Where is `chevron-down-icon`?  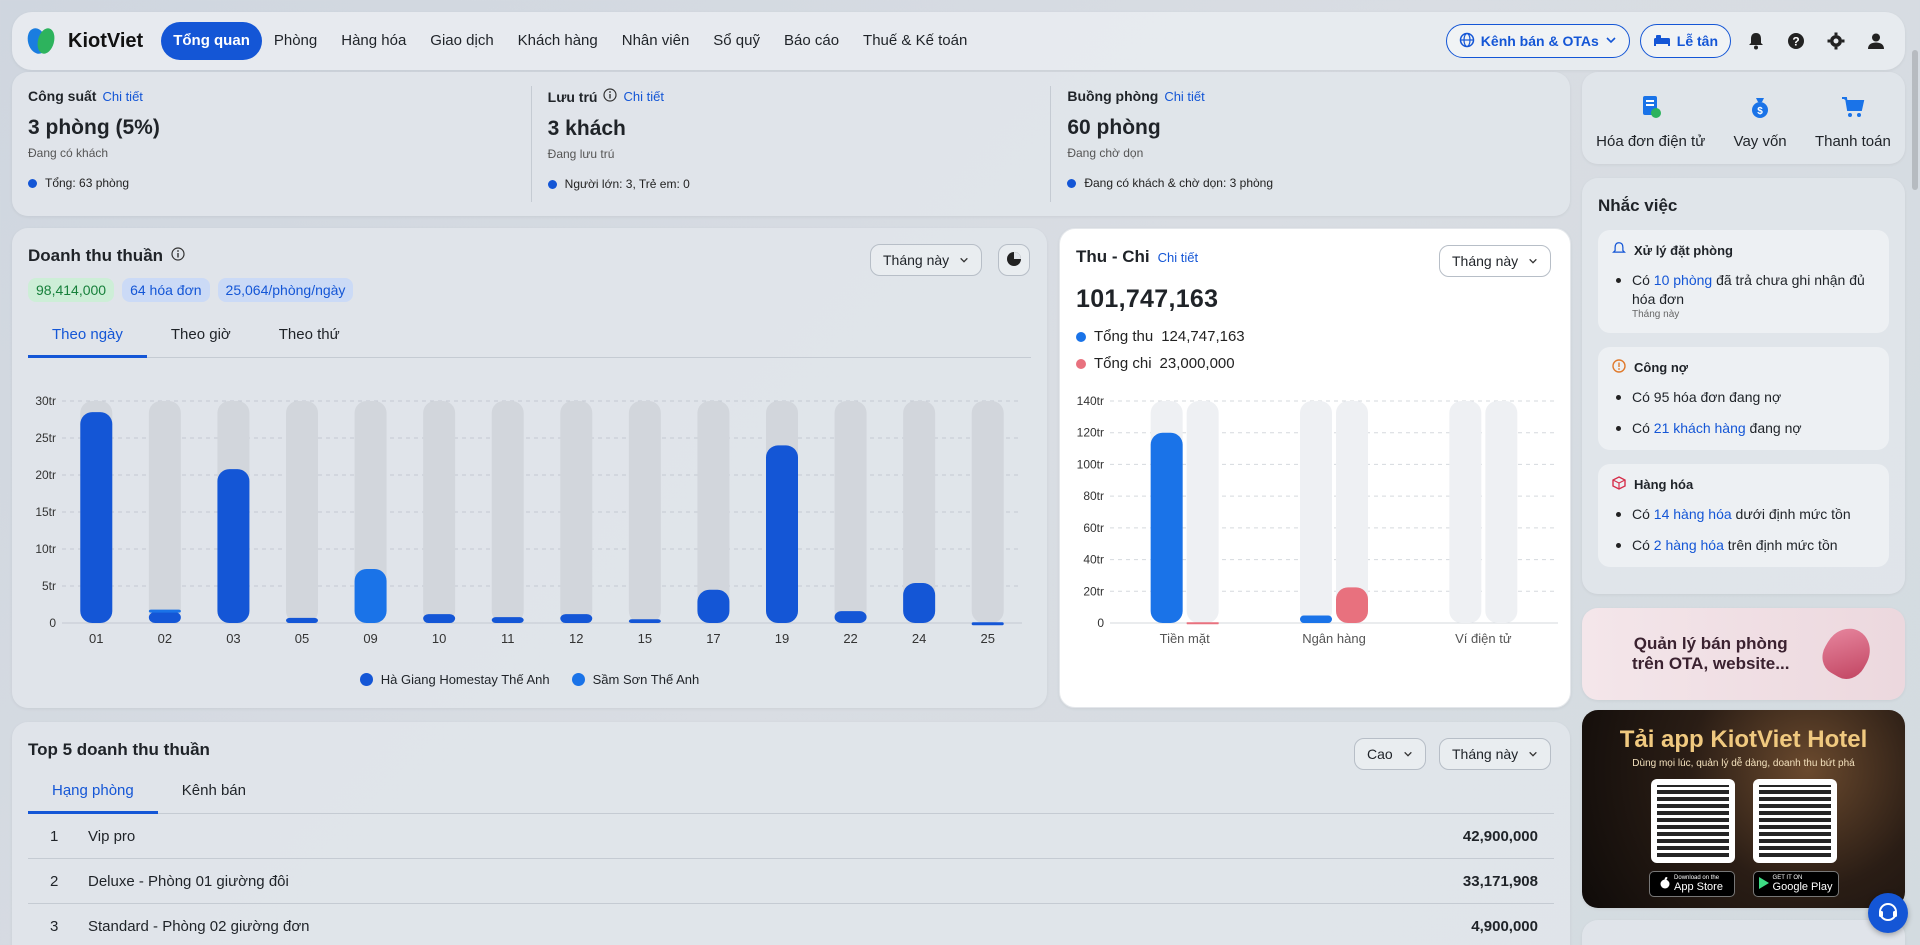 chevron-down-icon is located at coordinates (1611, 41).